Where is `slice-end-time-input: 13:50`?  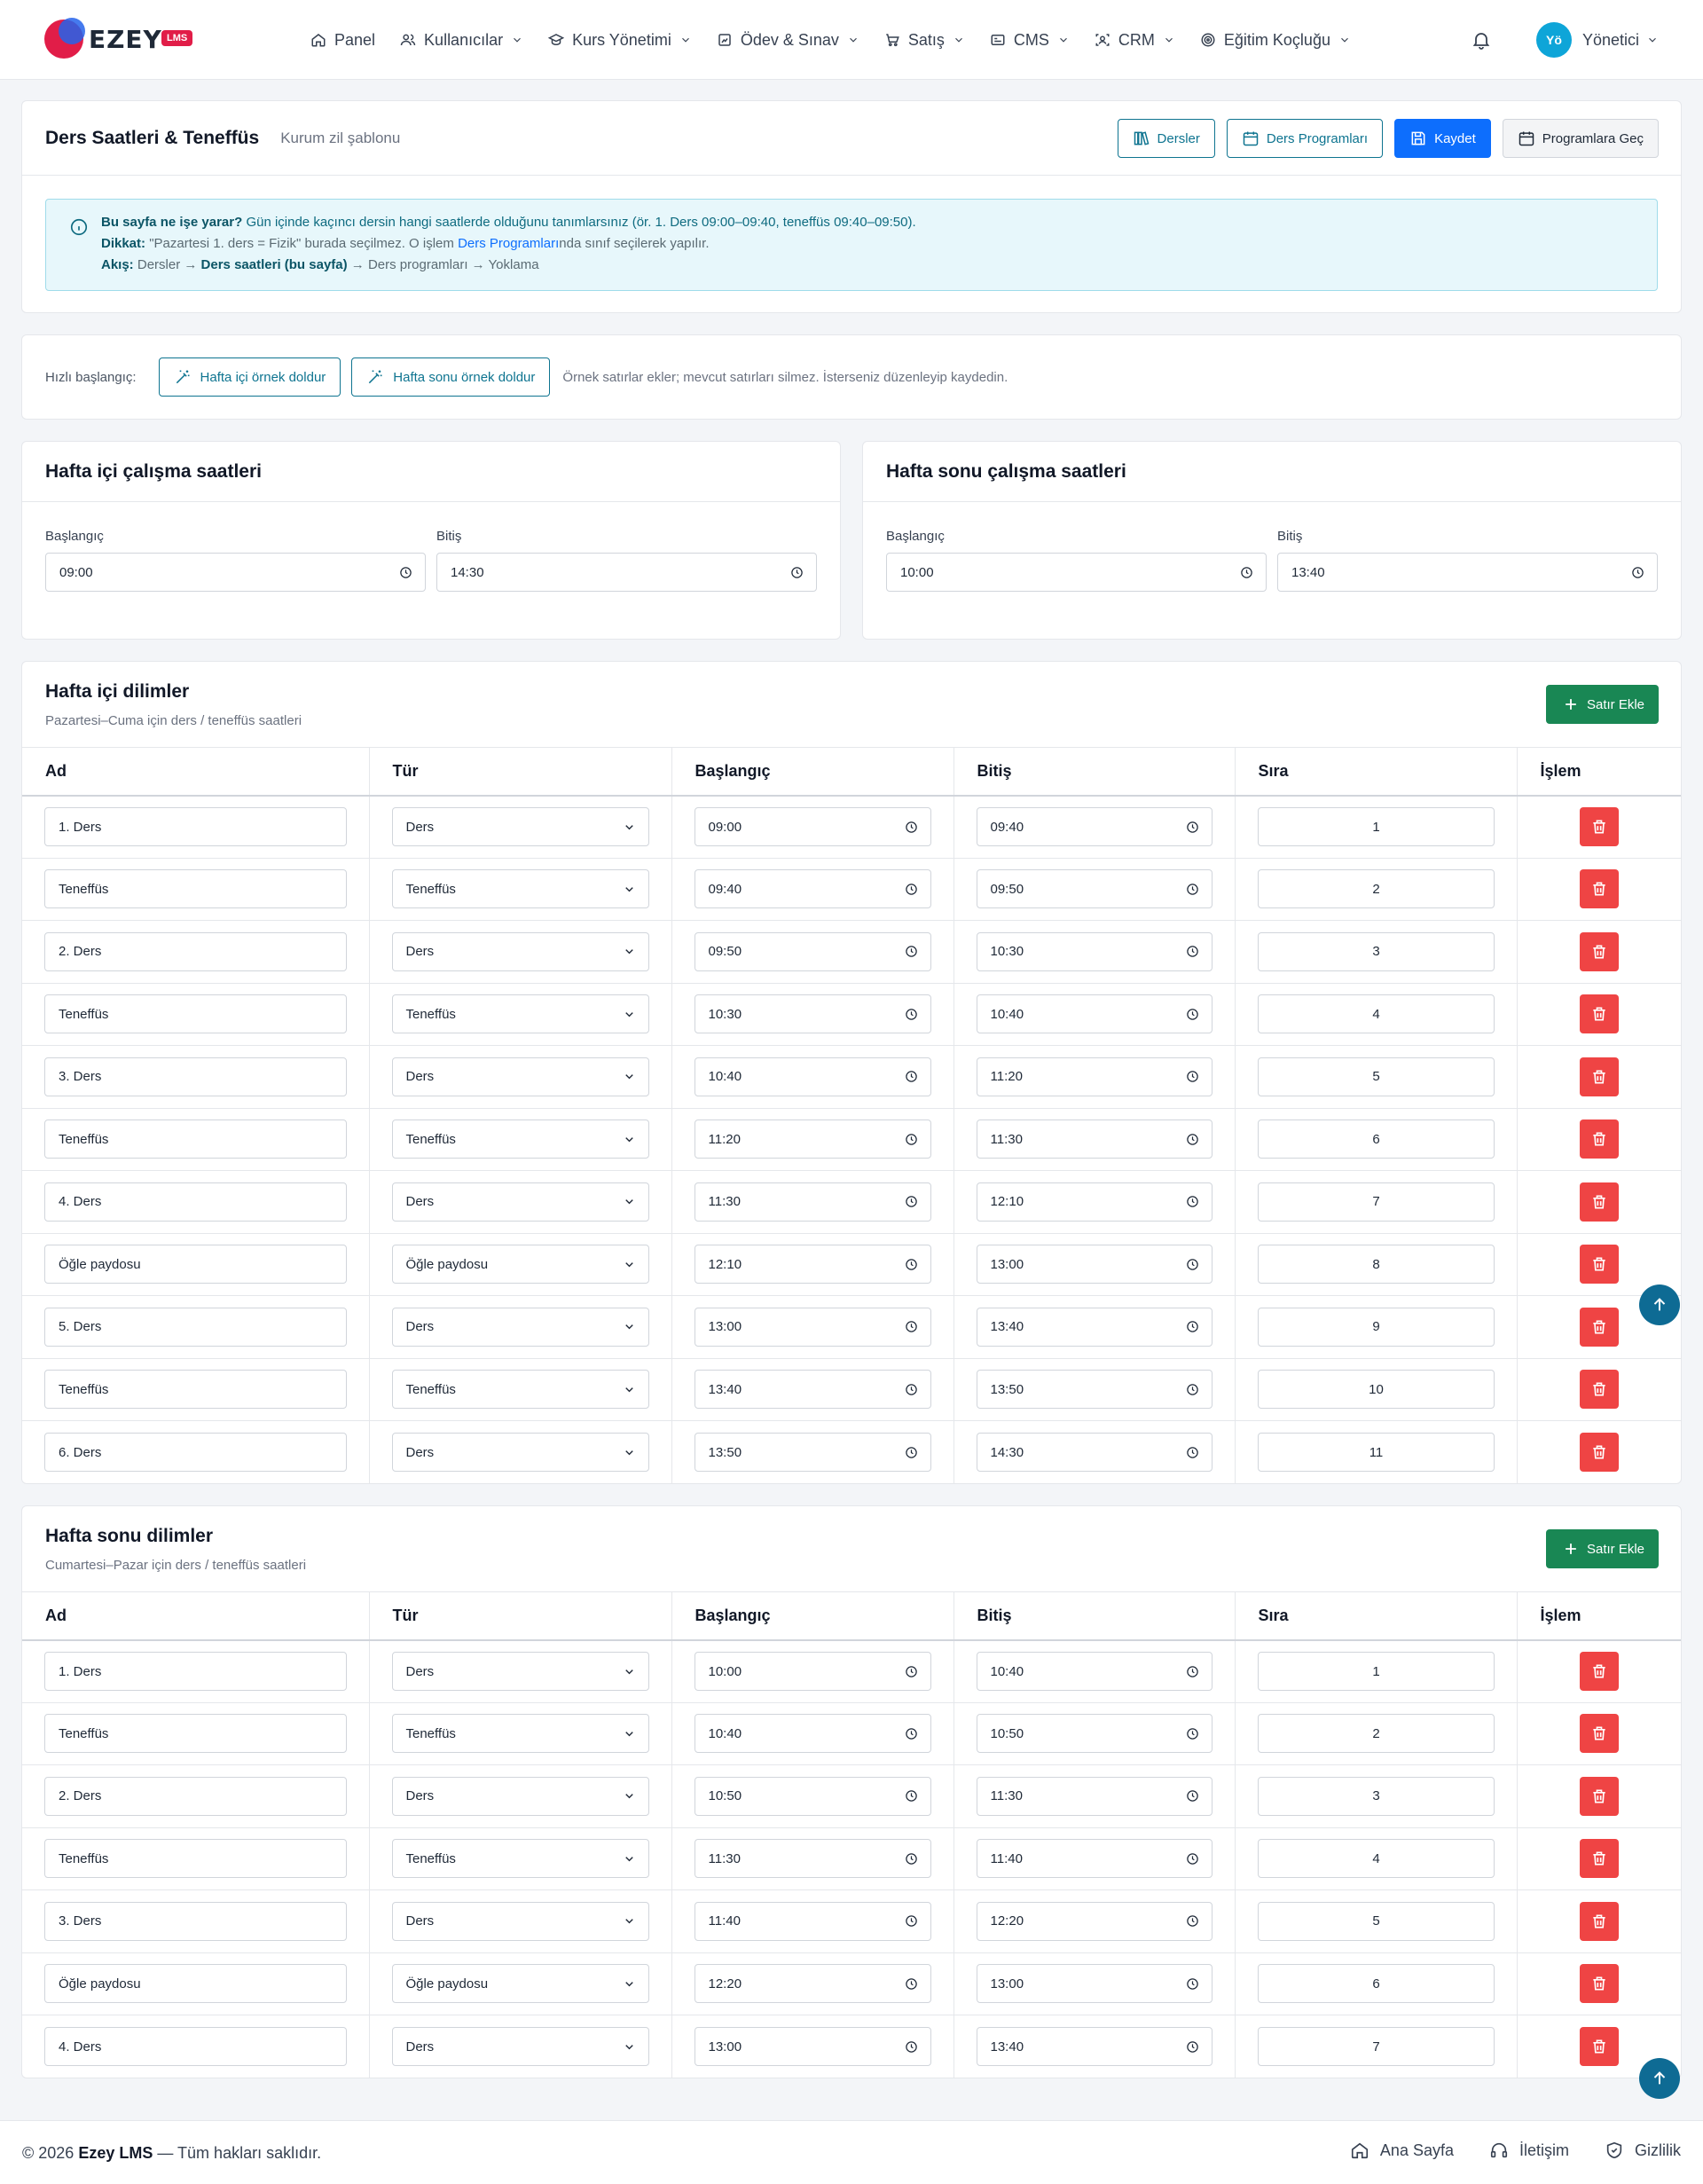 slice-end-time-input: 13:50 is located at coordinates (1094, 1390).